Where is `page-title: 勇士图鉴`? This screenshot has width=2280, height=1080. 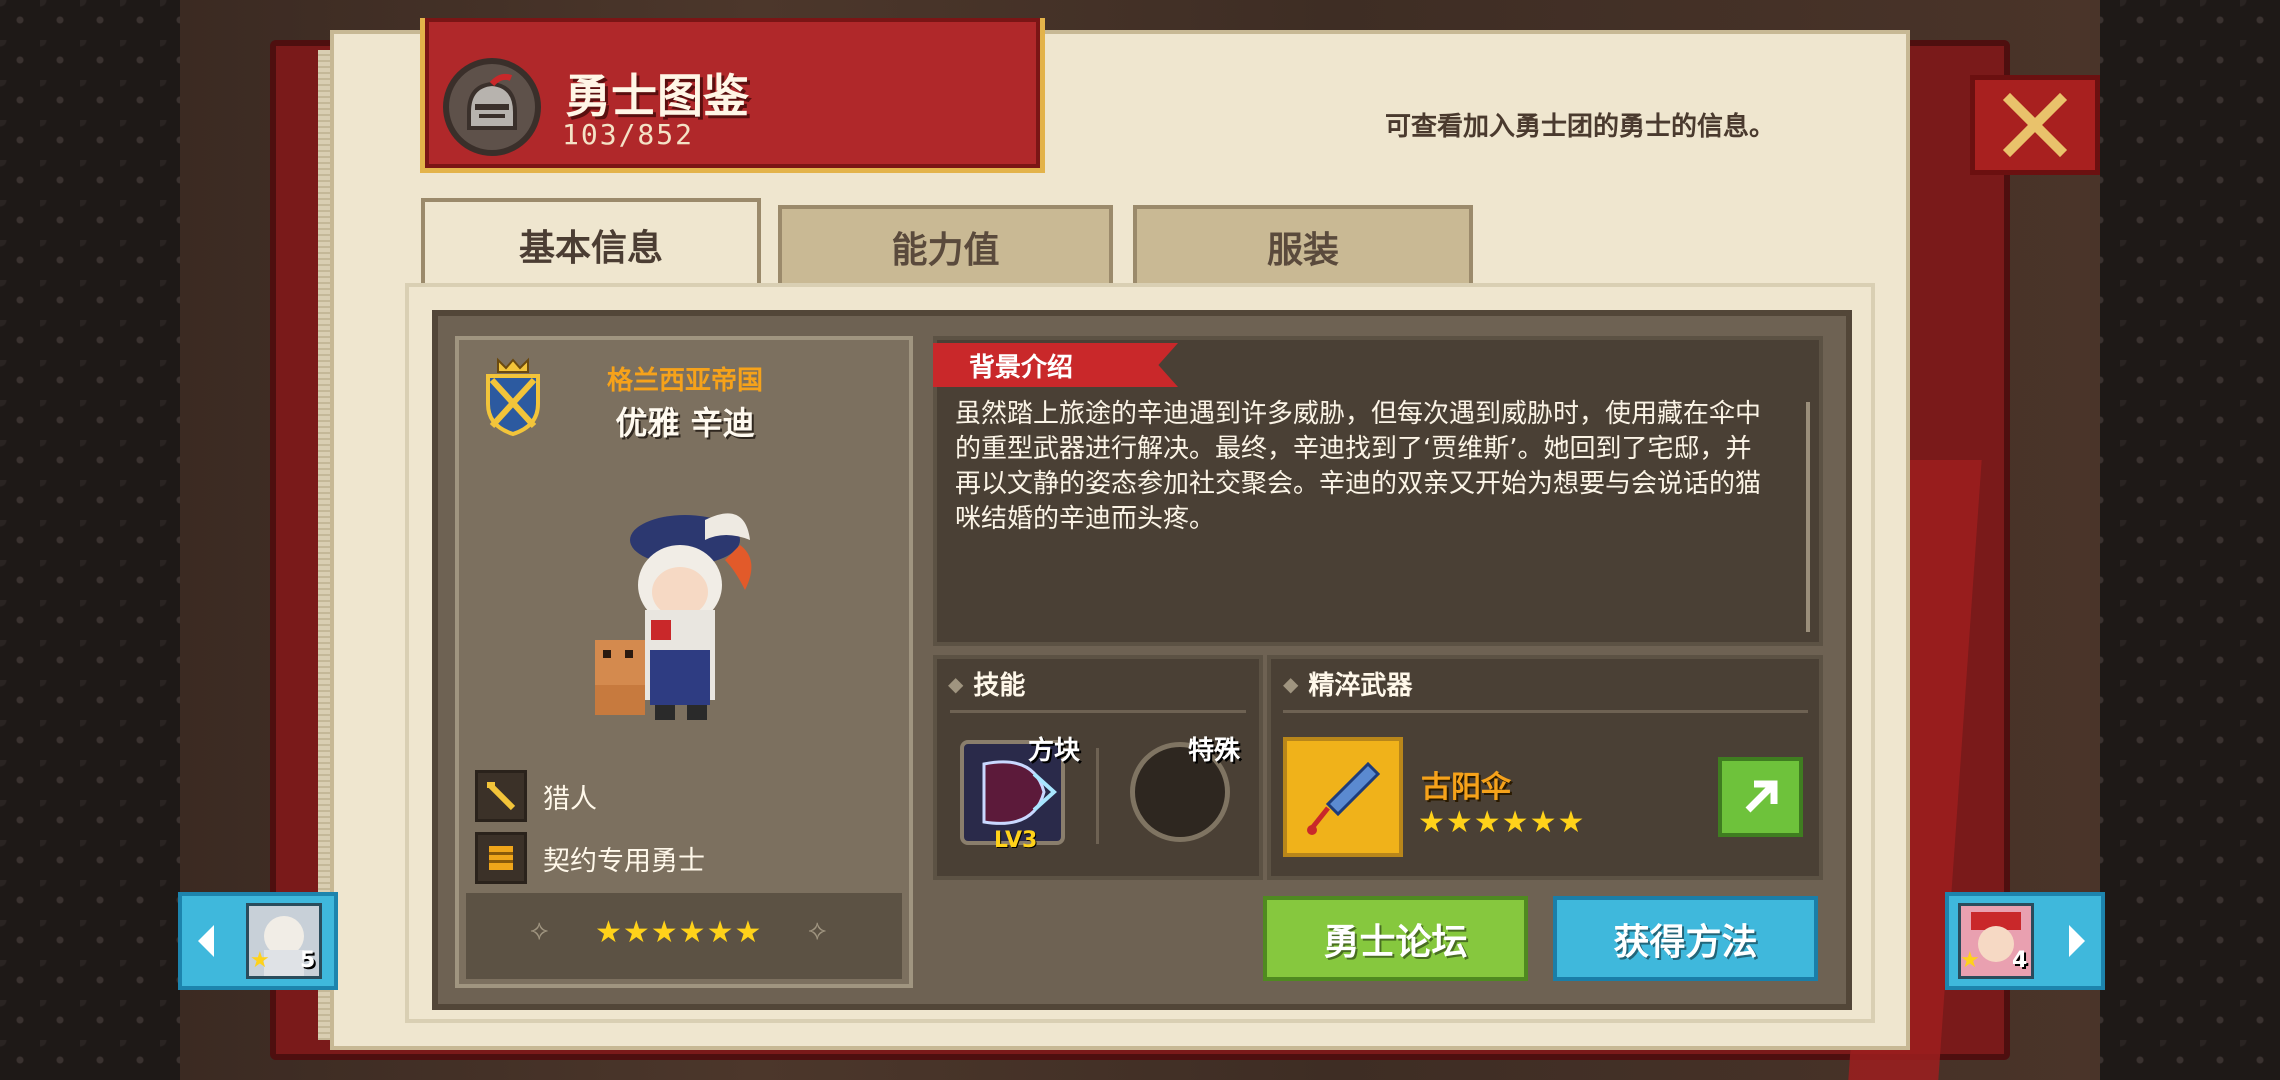
page-title: 勇士图鉴 is located at coordinates (657, 96).